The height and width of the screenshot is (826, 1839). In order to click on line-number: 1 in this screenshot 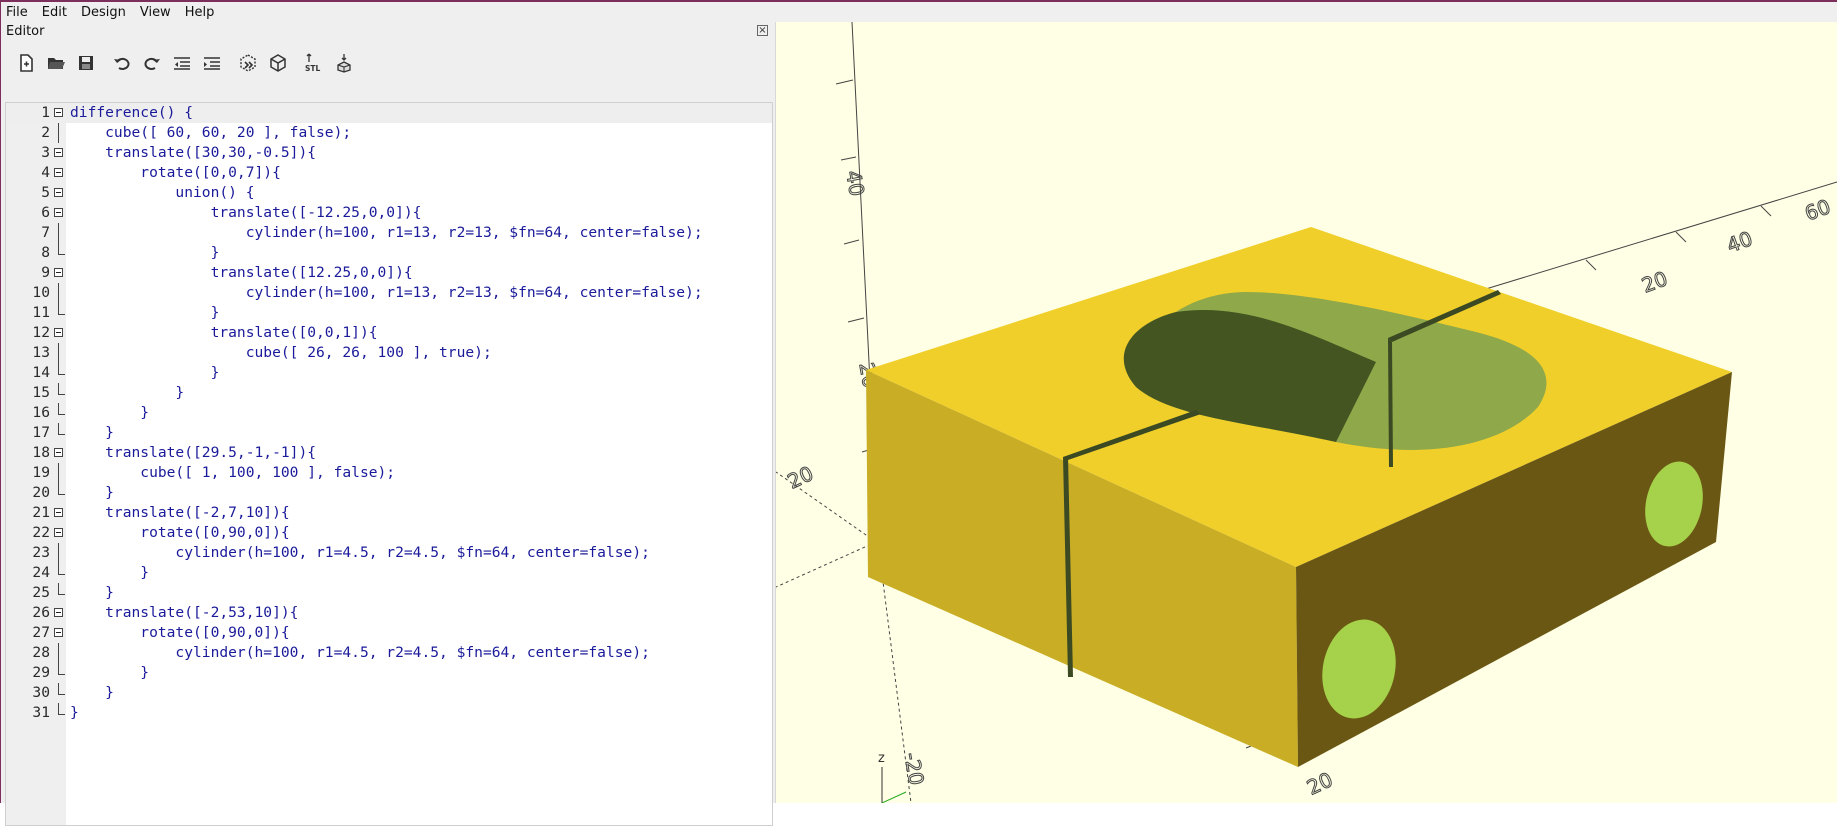, I will do `click(45, 112)`.